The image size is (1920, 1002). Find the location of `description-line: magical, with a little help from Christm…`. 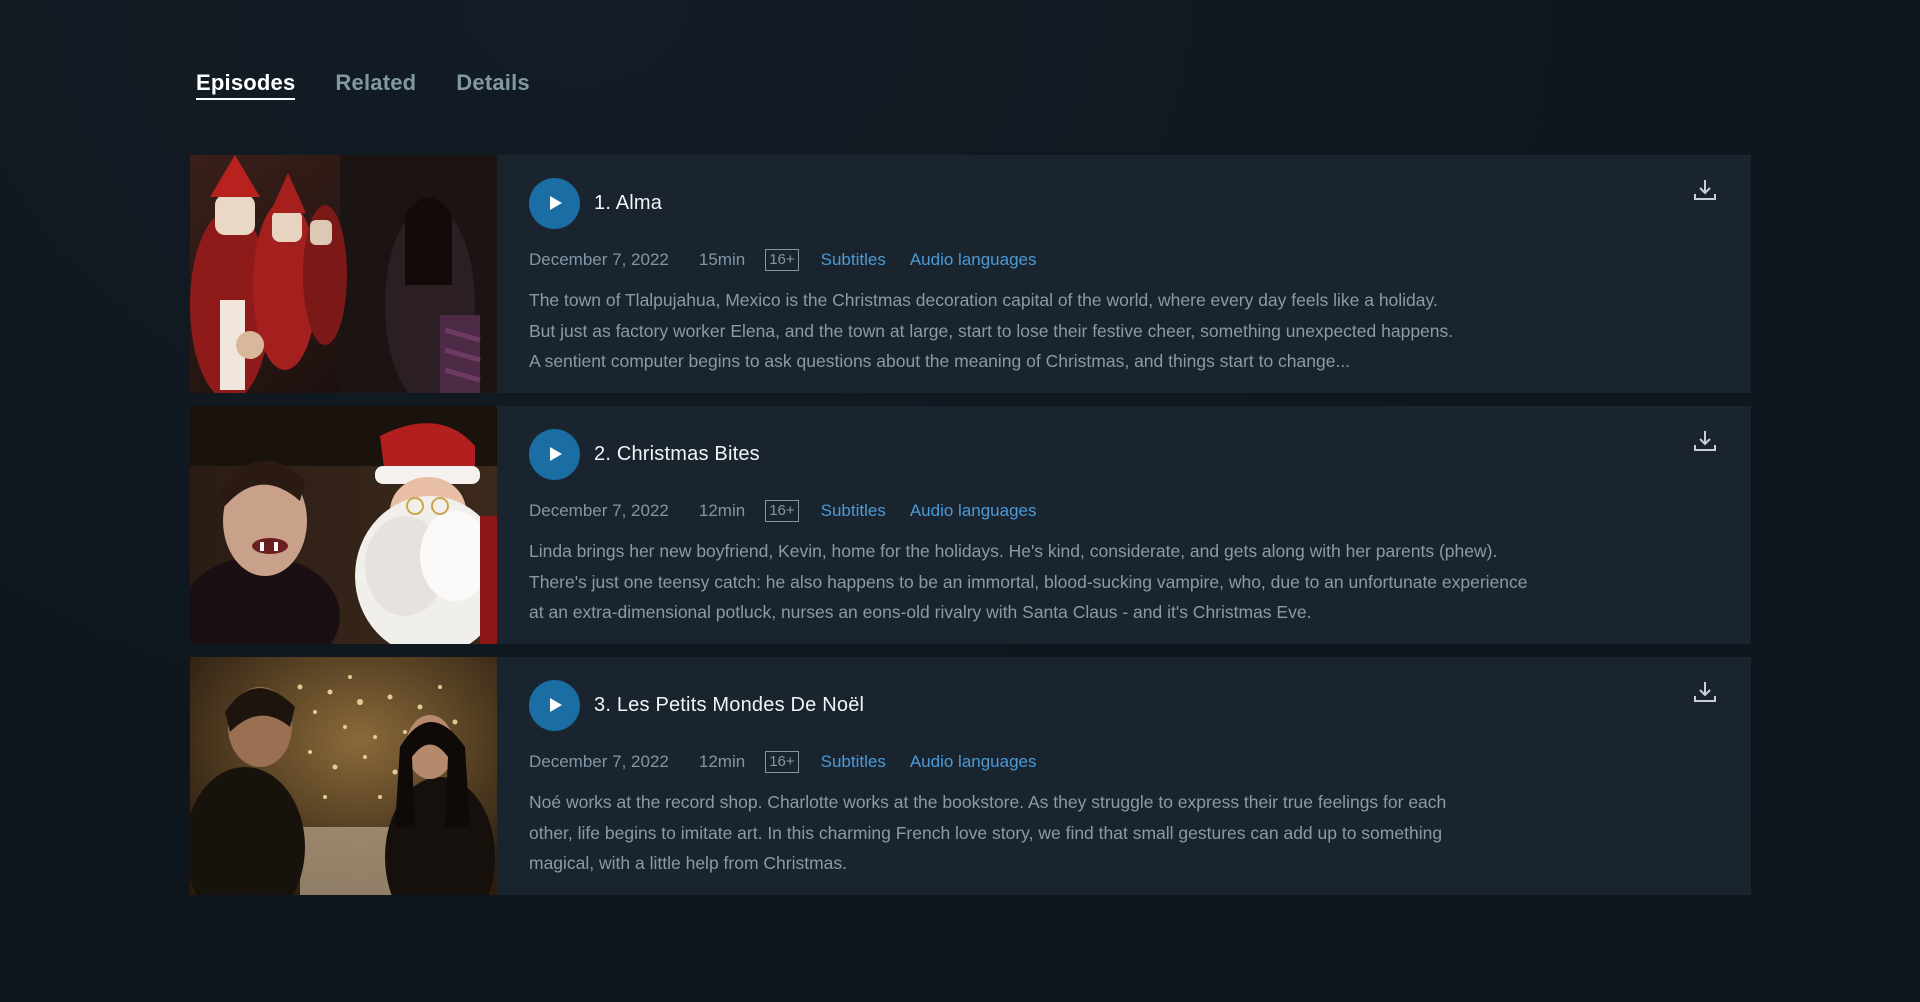

description-line: magical, with a little help from Christm… is located at coordinates (688, 863).